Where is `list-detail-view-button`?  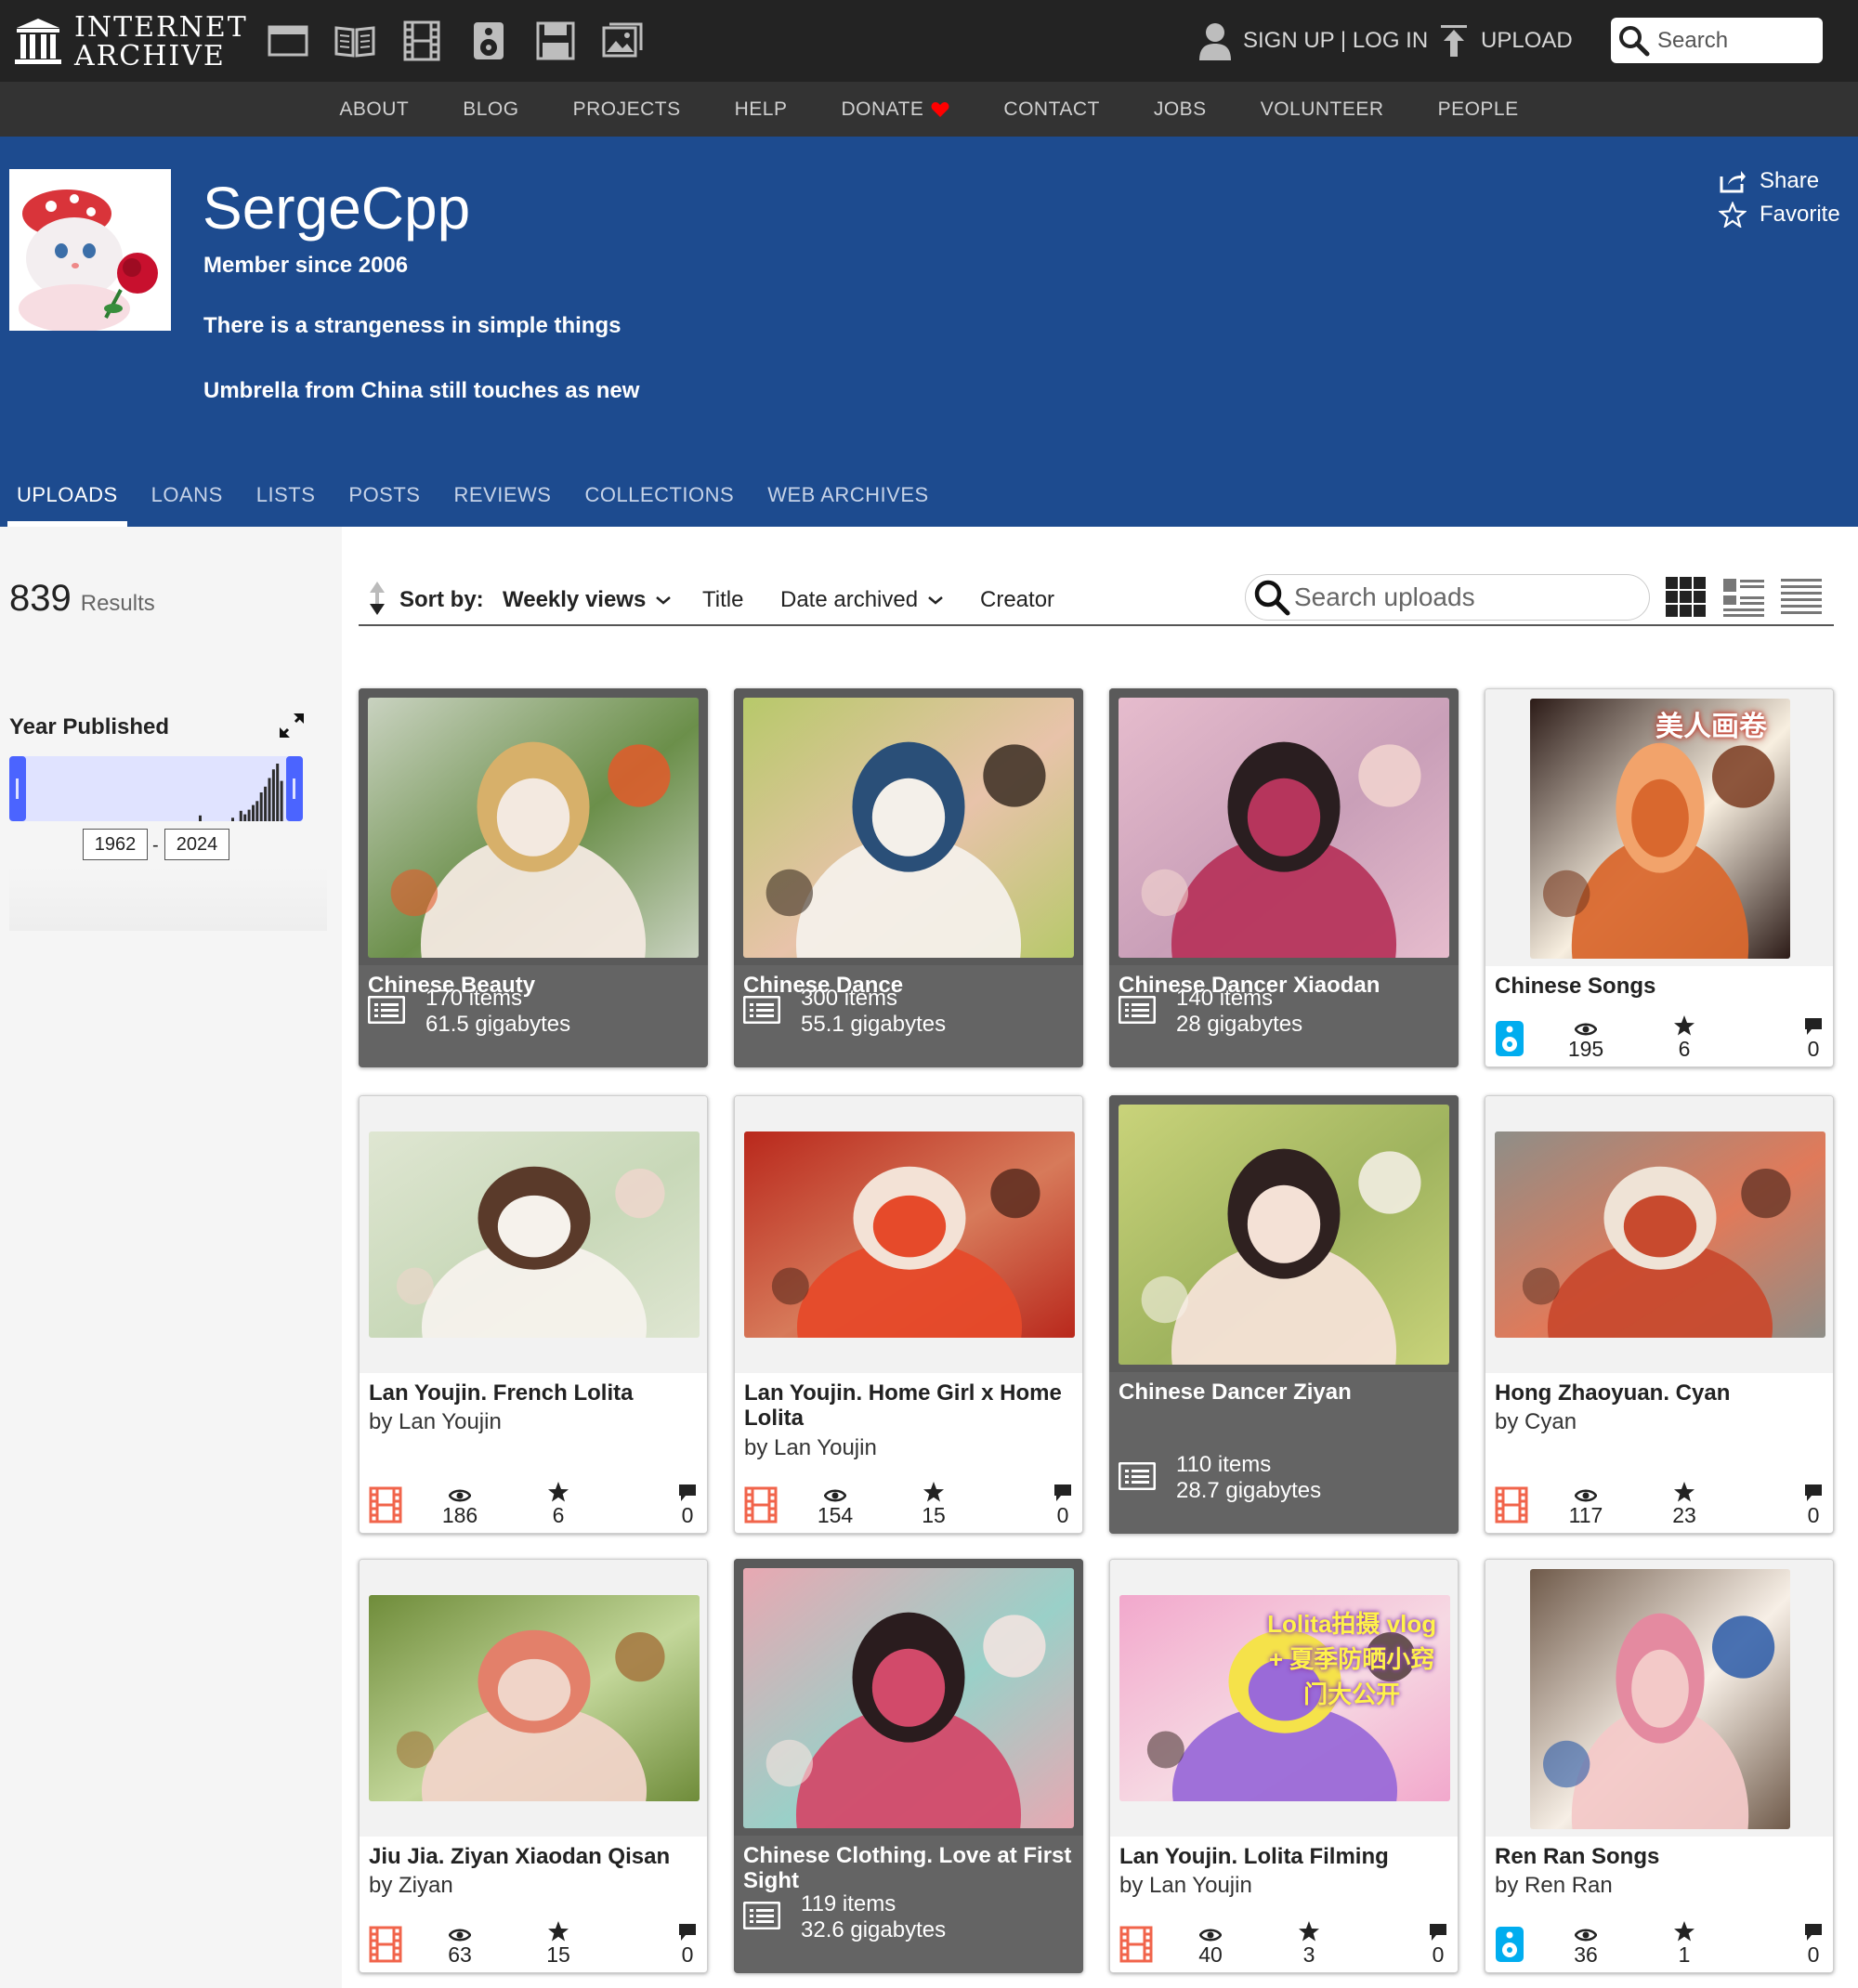
list-detail-view-button is located at coordinates (1743, 597).